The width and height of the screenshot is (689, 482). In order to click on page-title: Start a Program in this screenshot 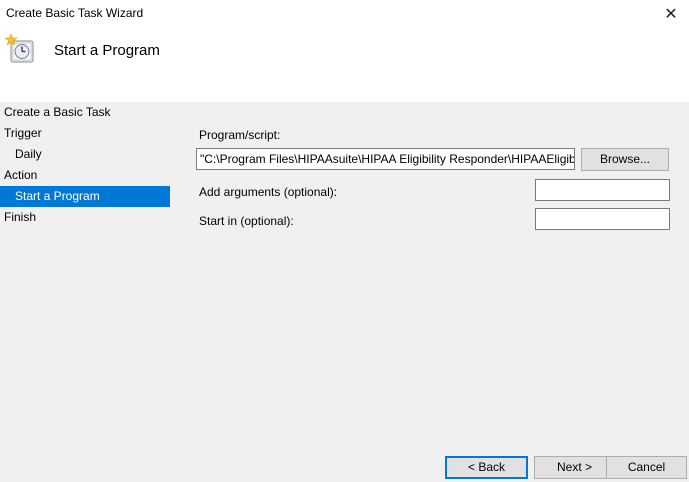, I will do `click(107, 50)`.